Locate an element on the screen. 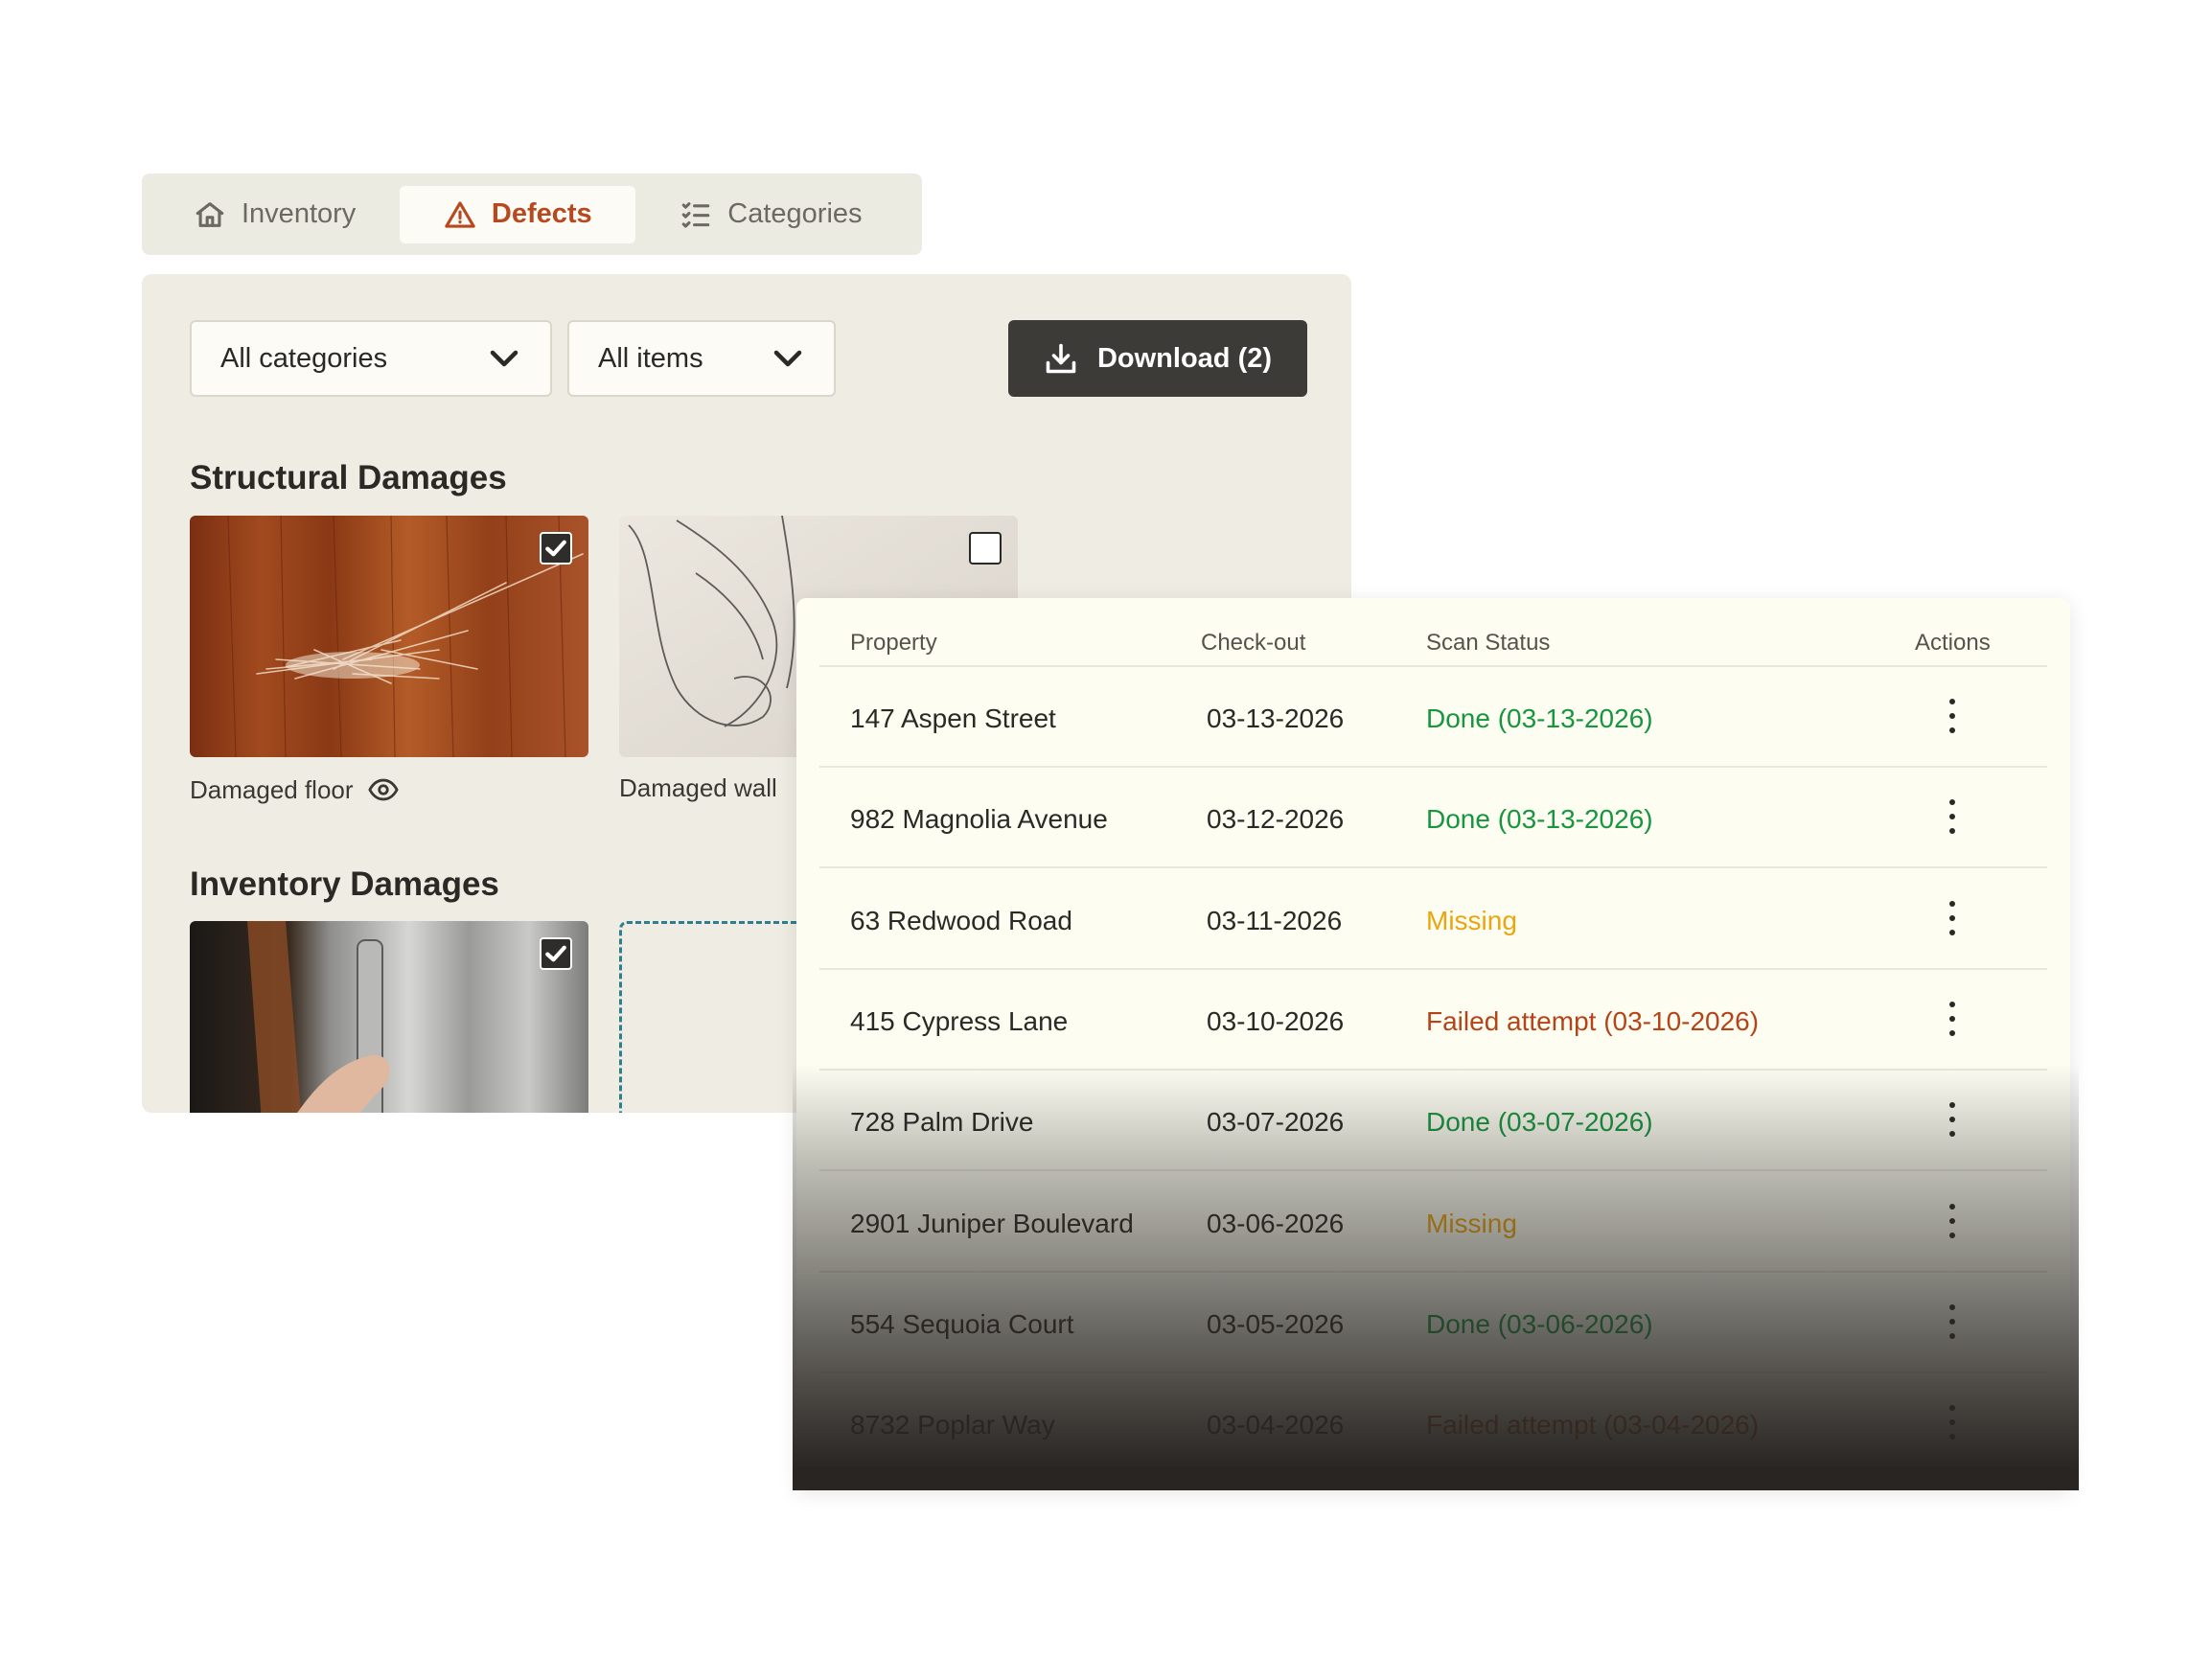 Image resolution: width=2212 pixels, height=1660 pixels. download-button: Download (2) is located at coordinates (1157, 358).